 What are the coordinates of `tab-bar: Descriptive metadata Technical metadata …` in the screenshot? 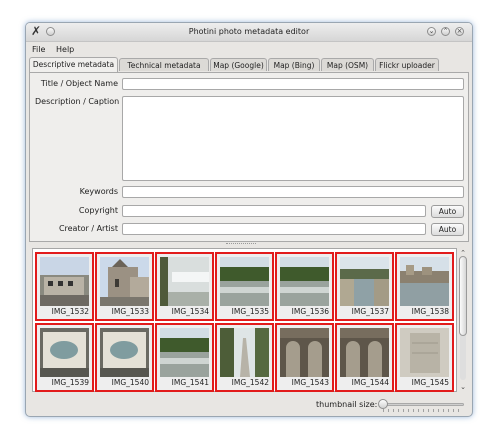 It's located at (249, 64).